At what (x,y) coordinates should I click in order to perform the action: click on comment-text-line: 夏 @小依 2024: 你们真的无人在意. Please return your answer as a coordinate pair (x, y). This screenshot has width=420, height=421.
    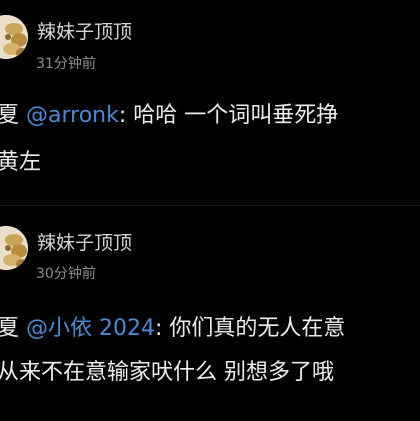
    Looking at the image, I should click on (172, 329).